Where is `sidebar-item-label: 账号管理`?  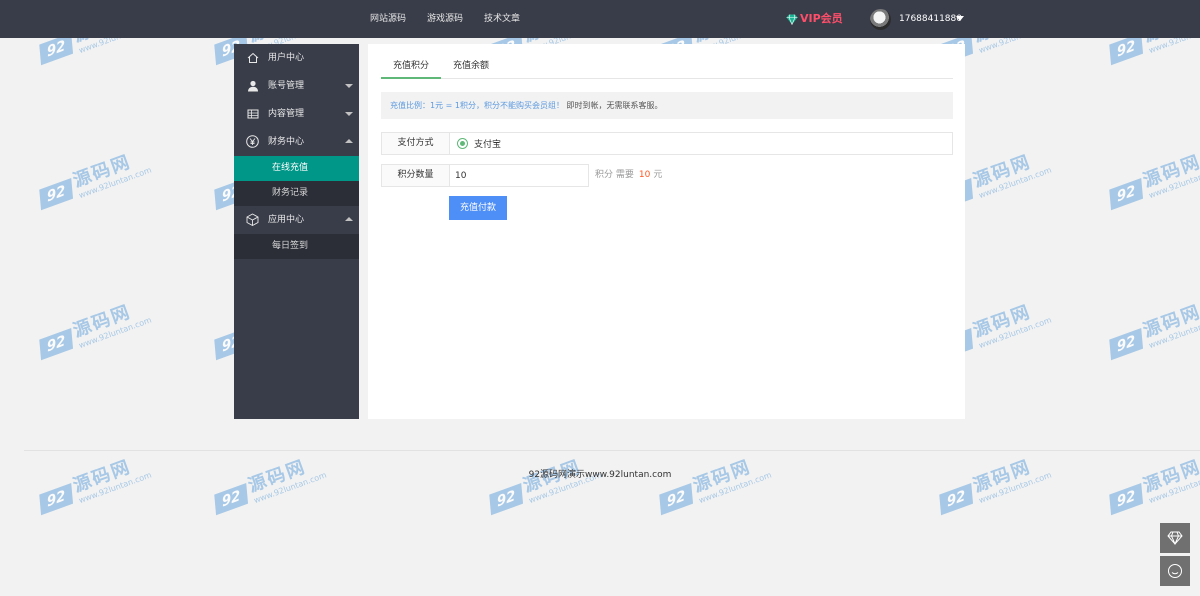 sidebar-item-label: 账号管理 is located at coordinates (286, 86).